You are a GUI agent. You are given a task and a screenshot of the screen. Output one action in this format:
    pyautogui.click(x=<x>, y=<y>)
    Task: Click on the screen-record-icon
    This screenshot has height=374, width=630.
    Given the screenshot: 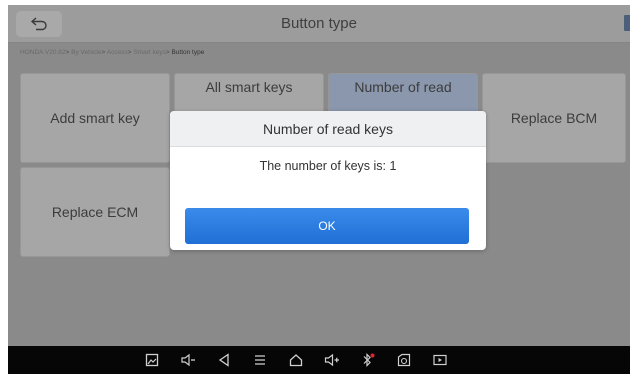 What is the action you would take?
    pyautogui.click(x=440, y=360)
    